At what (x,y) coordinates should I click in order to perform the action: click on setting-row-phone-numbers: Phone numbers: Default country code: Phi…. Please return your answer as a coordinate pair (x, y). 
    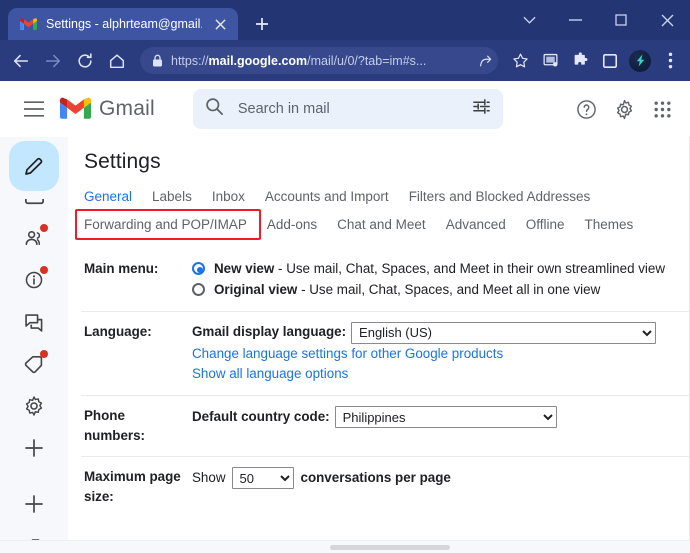
    Looking at the image, I should click on (385, 425).